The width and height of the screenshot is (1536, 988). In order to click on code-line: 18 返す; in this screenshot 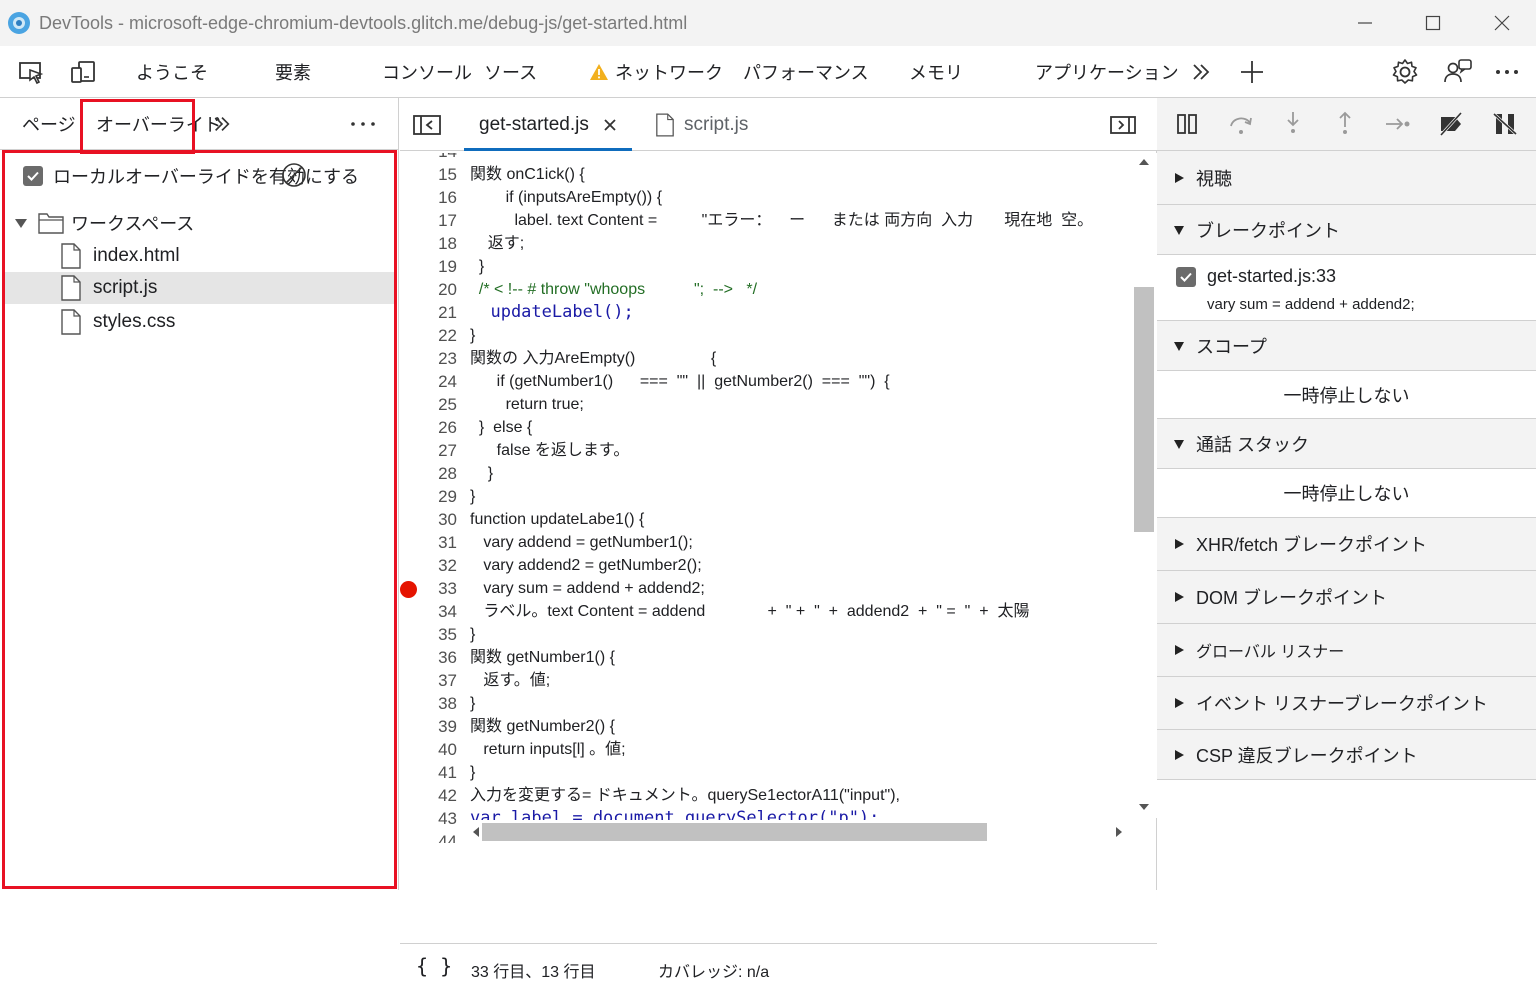, I will do `click(765, 243)`.